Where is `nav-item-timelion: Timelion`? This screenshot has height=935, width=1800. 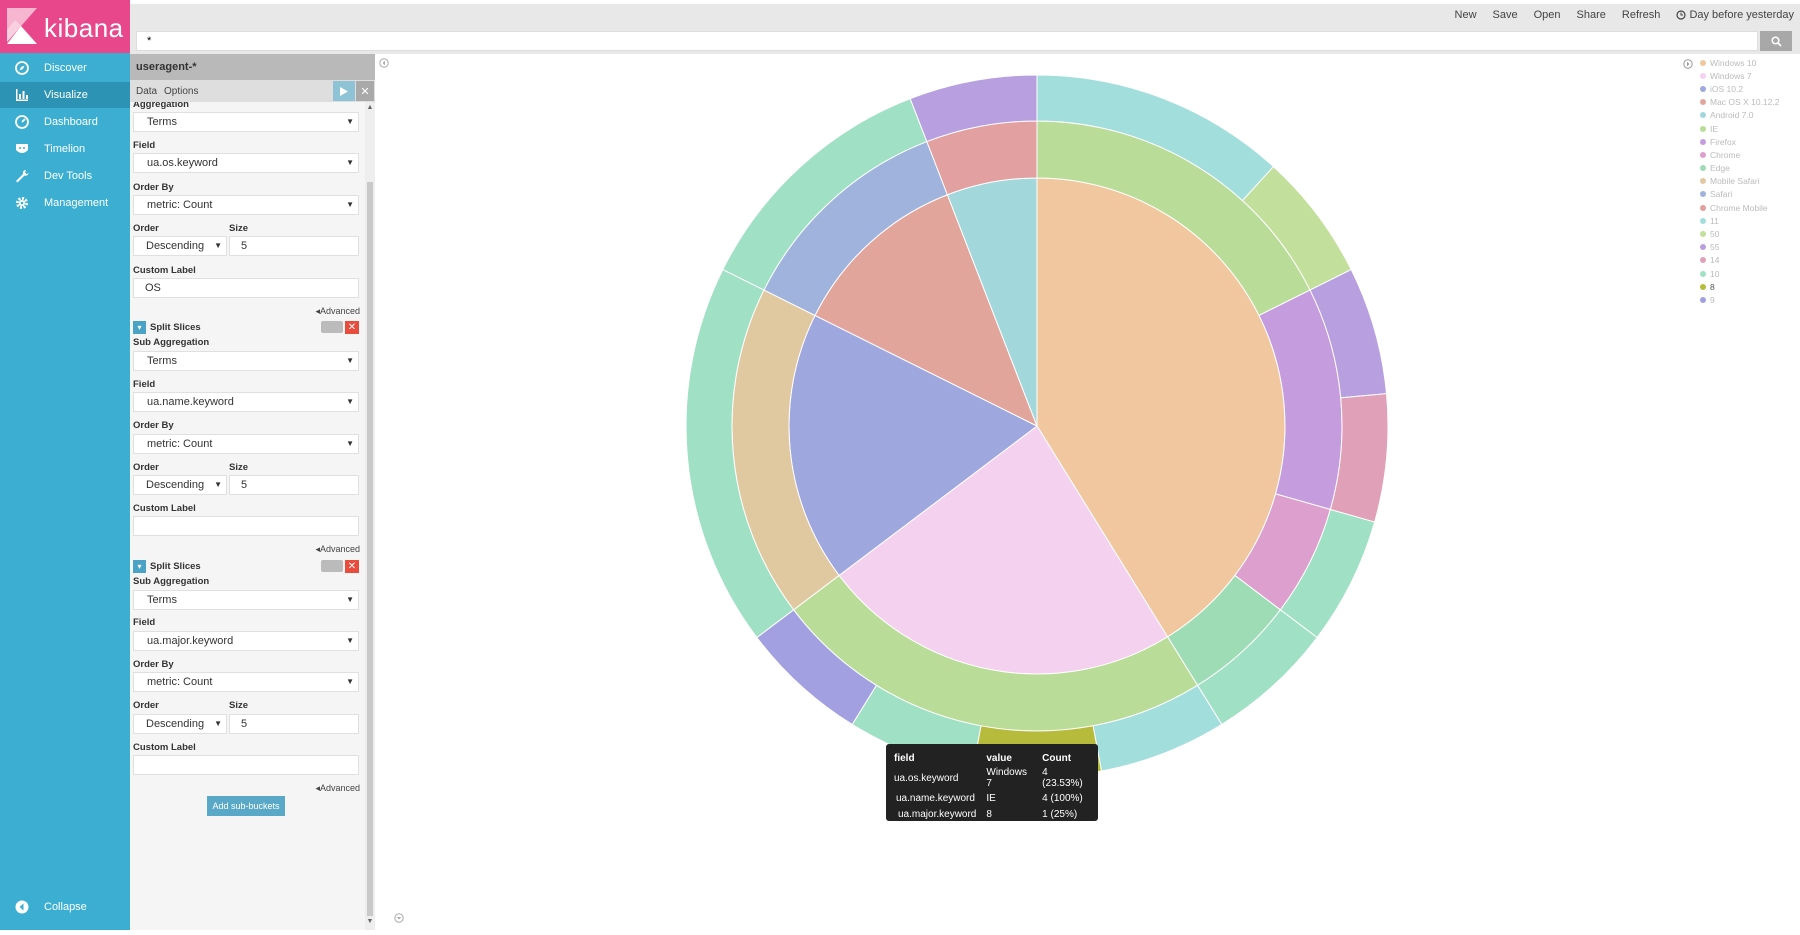
nav-item-timelion: Timelion is located at coordinates (65, 149).